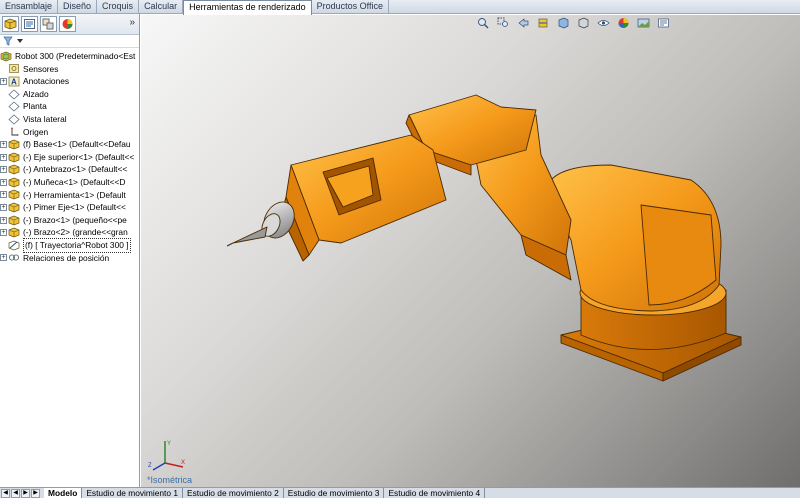 Image resolution: width=800 pixels, height=498 pixels. Describe the element at coordinates (69, 119) in the screenshot. I see `tree-item-vista-lateral: Vista lateral` at that location.